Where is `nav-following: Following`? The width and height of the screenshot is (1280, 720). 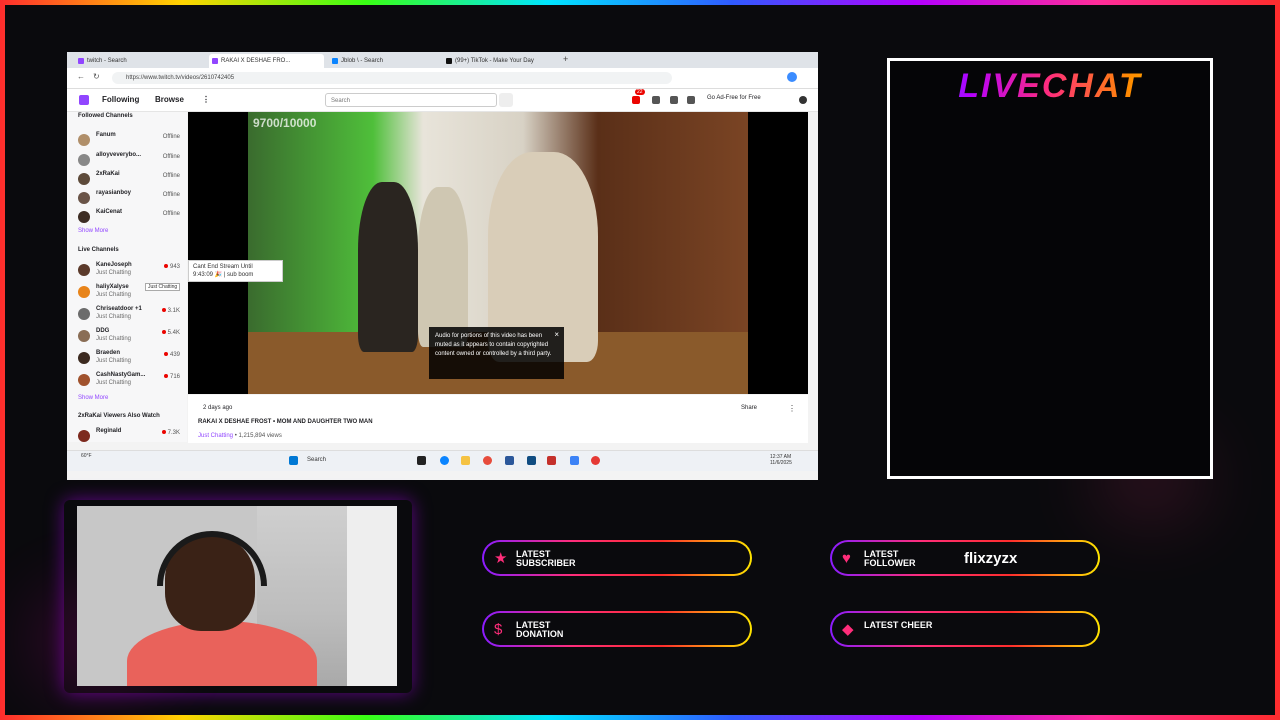
nav-following: Following is located at coordinates (120, 99).